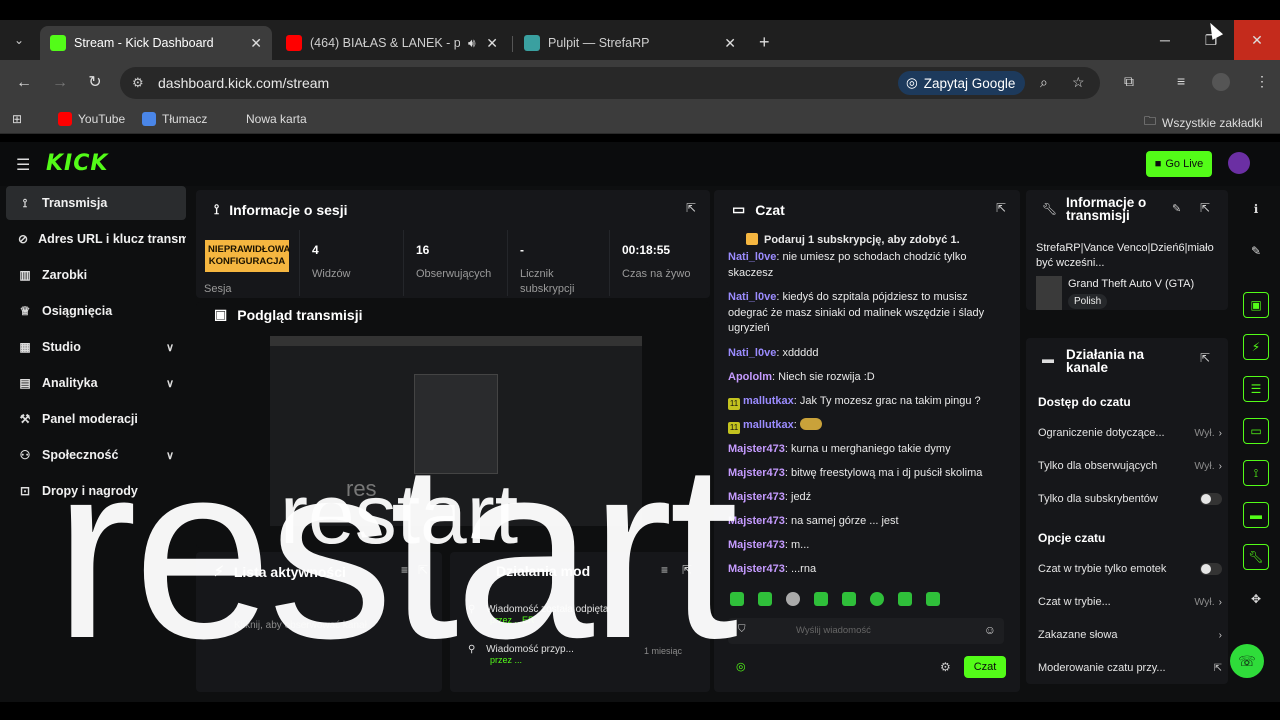 This screenshot has height=720, width=1280. Describe the element at coordinates (23, 165) in the screenshot. I see `hamburger-menu-icon: ☰` at that location.